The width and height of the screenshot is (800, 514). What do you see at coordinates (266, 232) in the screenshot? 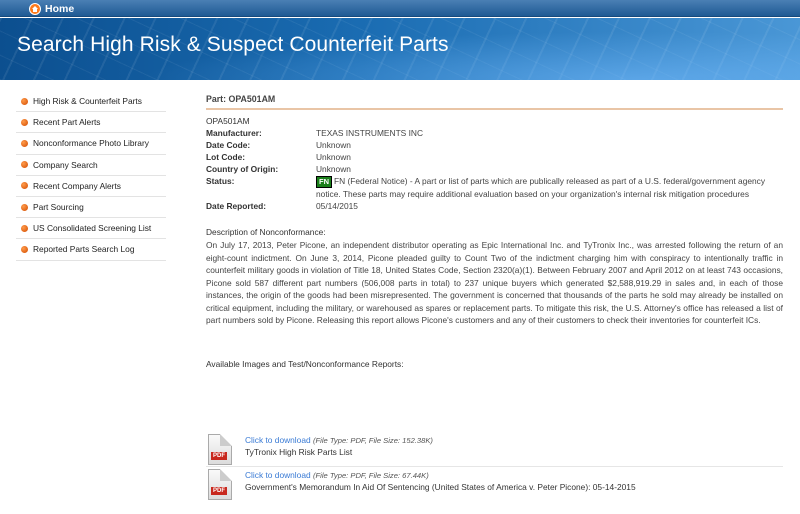
I see `description-label: Description of Nonconformance:` at bounding box center [266, 232].